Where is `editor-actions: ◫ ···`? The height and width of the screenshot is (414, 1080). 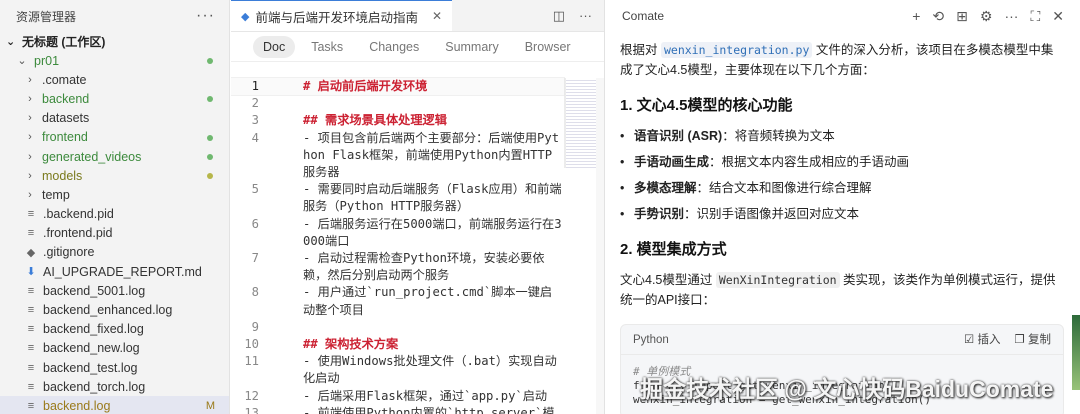
editor-actions: ◫ ··· is located at coordinates (578, 15).